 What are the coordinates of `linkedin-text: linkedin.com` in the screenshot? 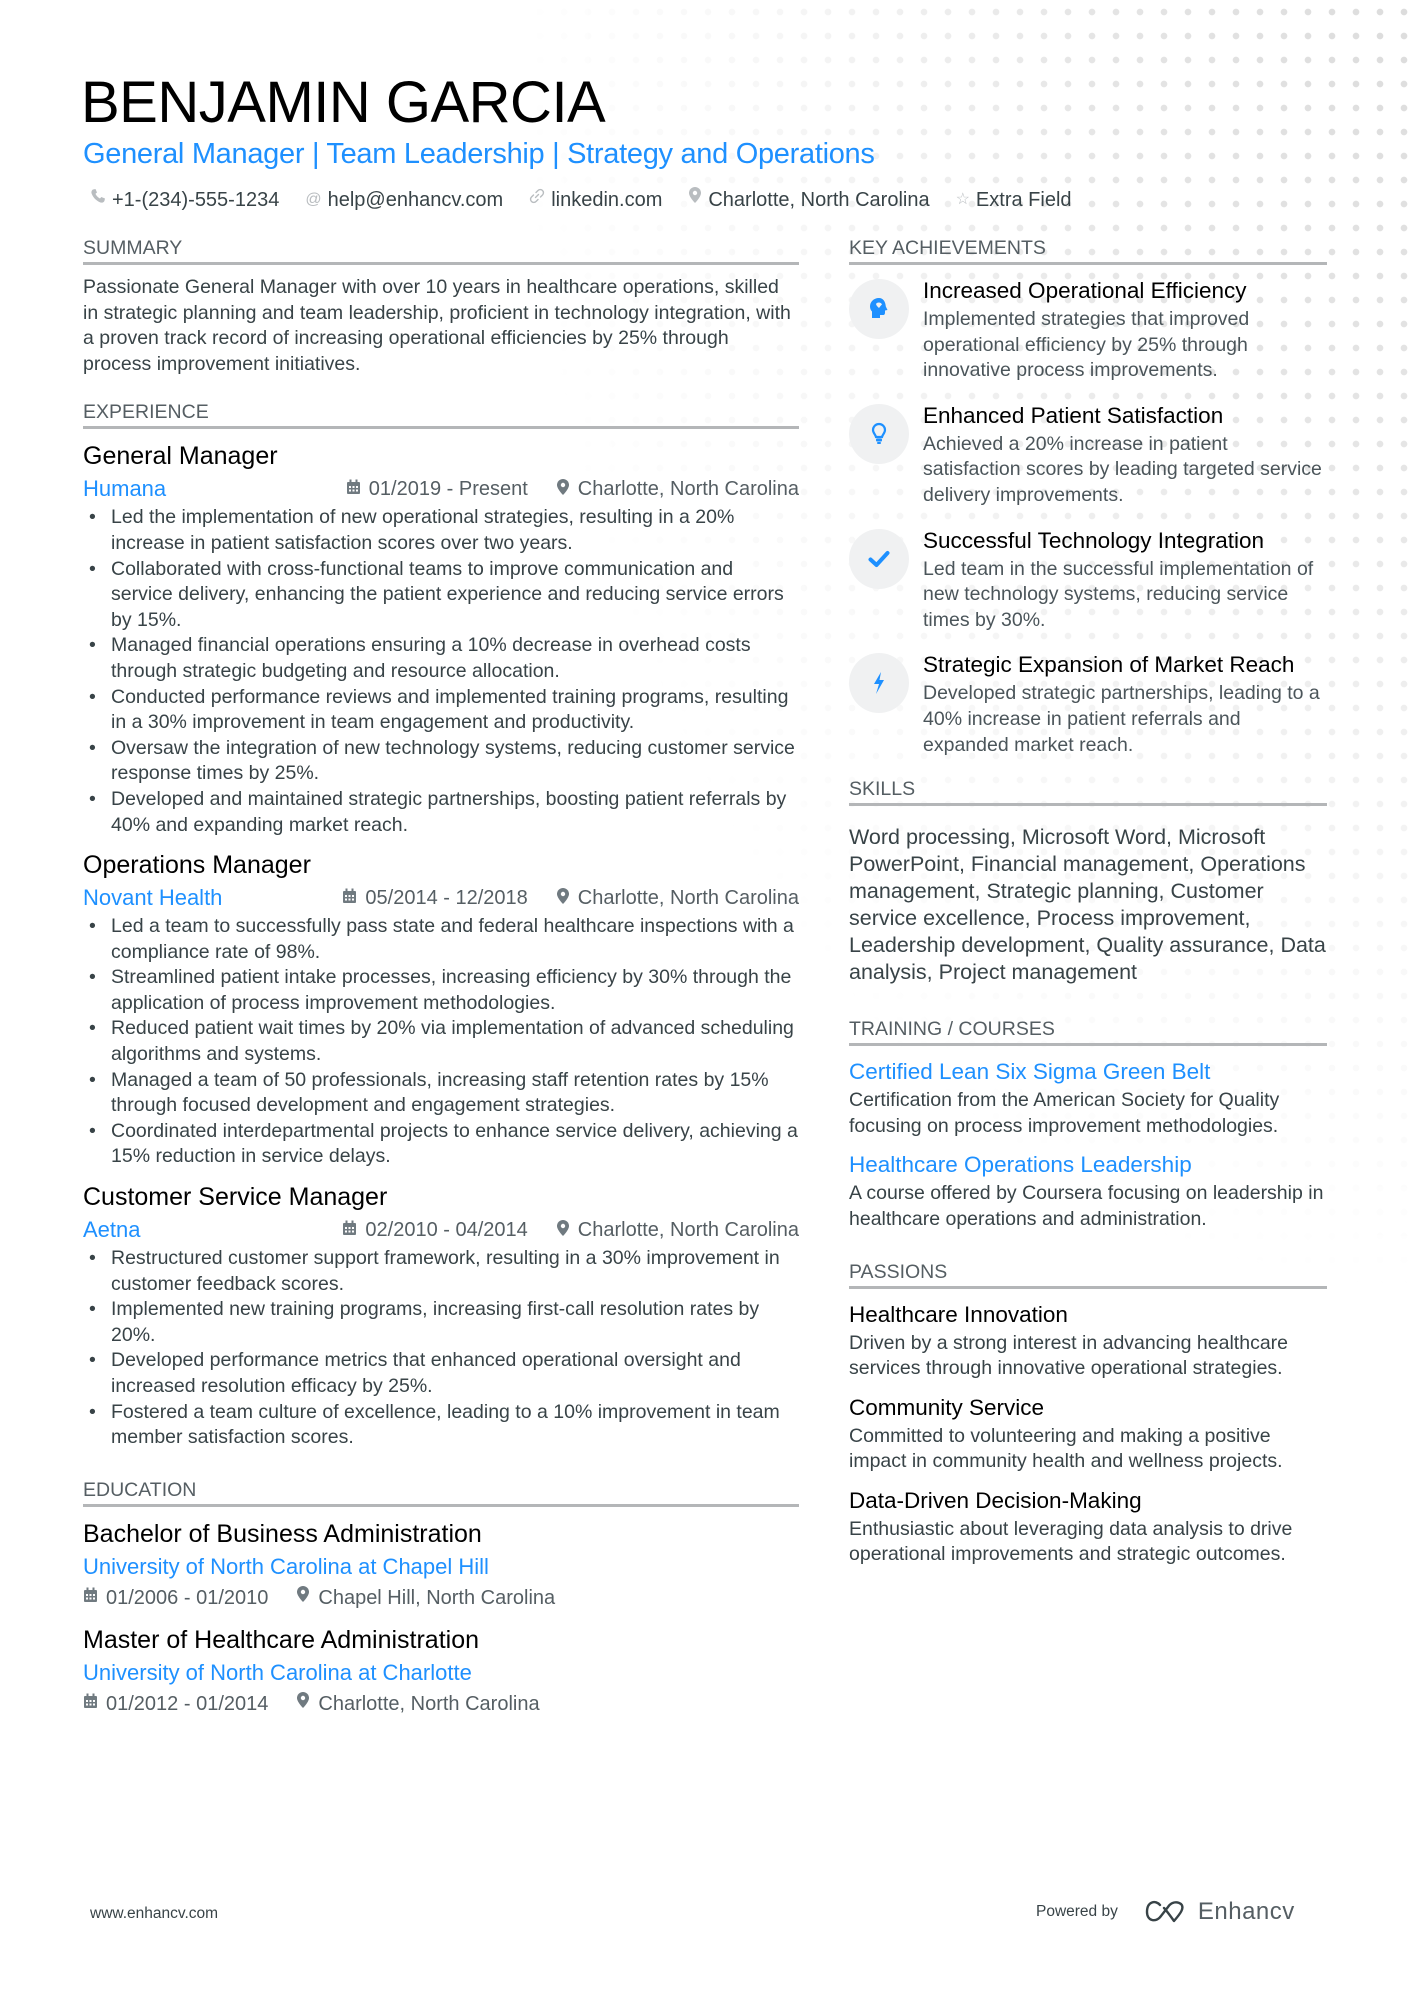 It's located at (607, 200).